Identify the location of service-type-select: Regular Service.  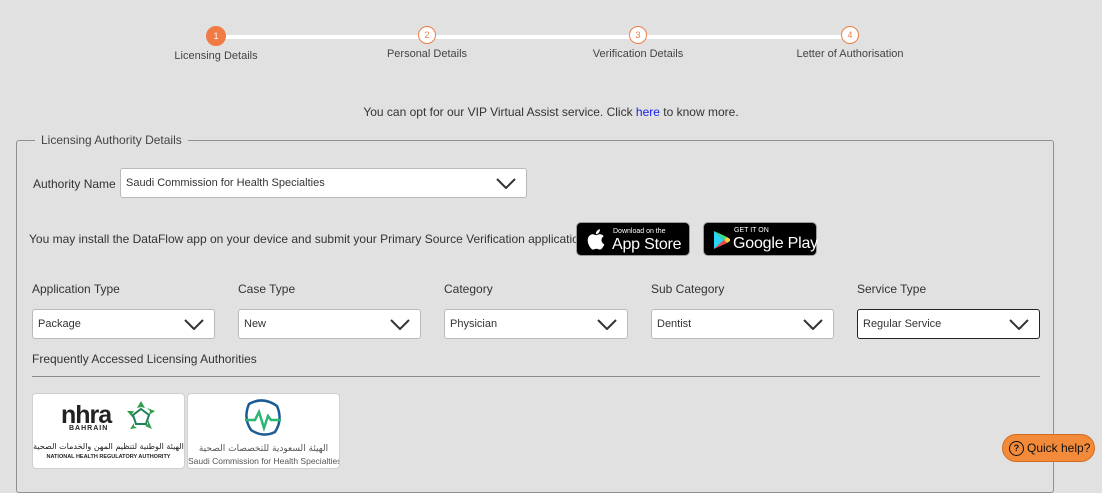
(948, 324).